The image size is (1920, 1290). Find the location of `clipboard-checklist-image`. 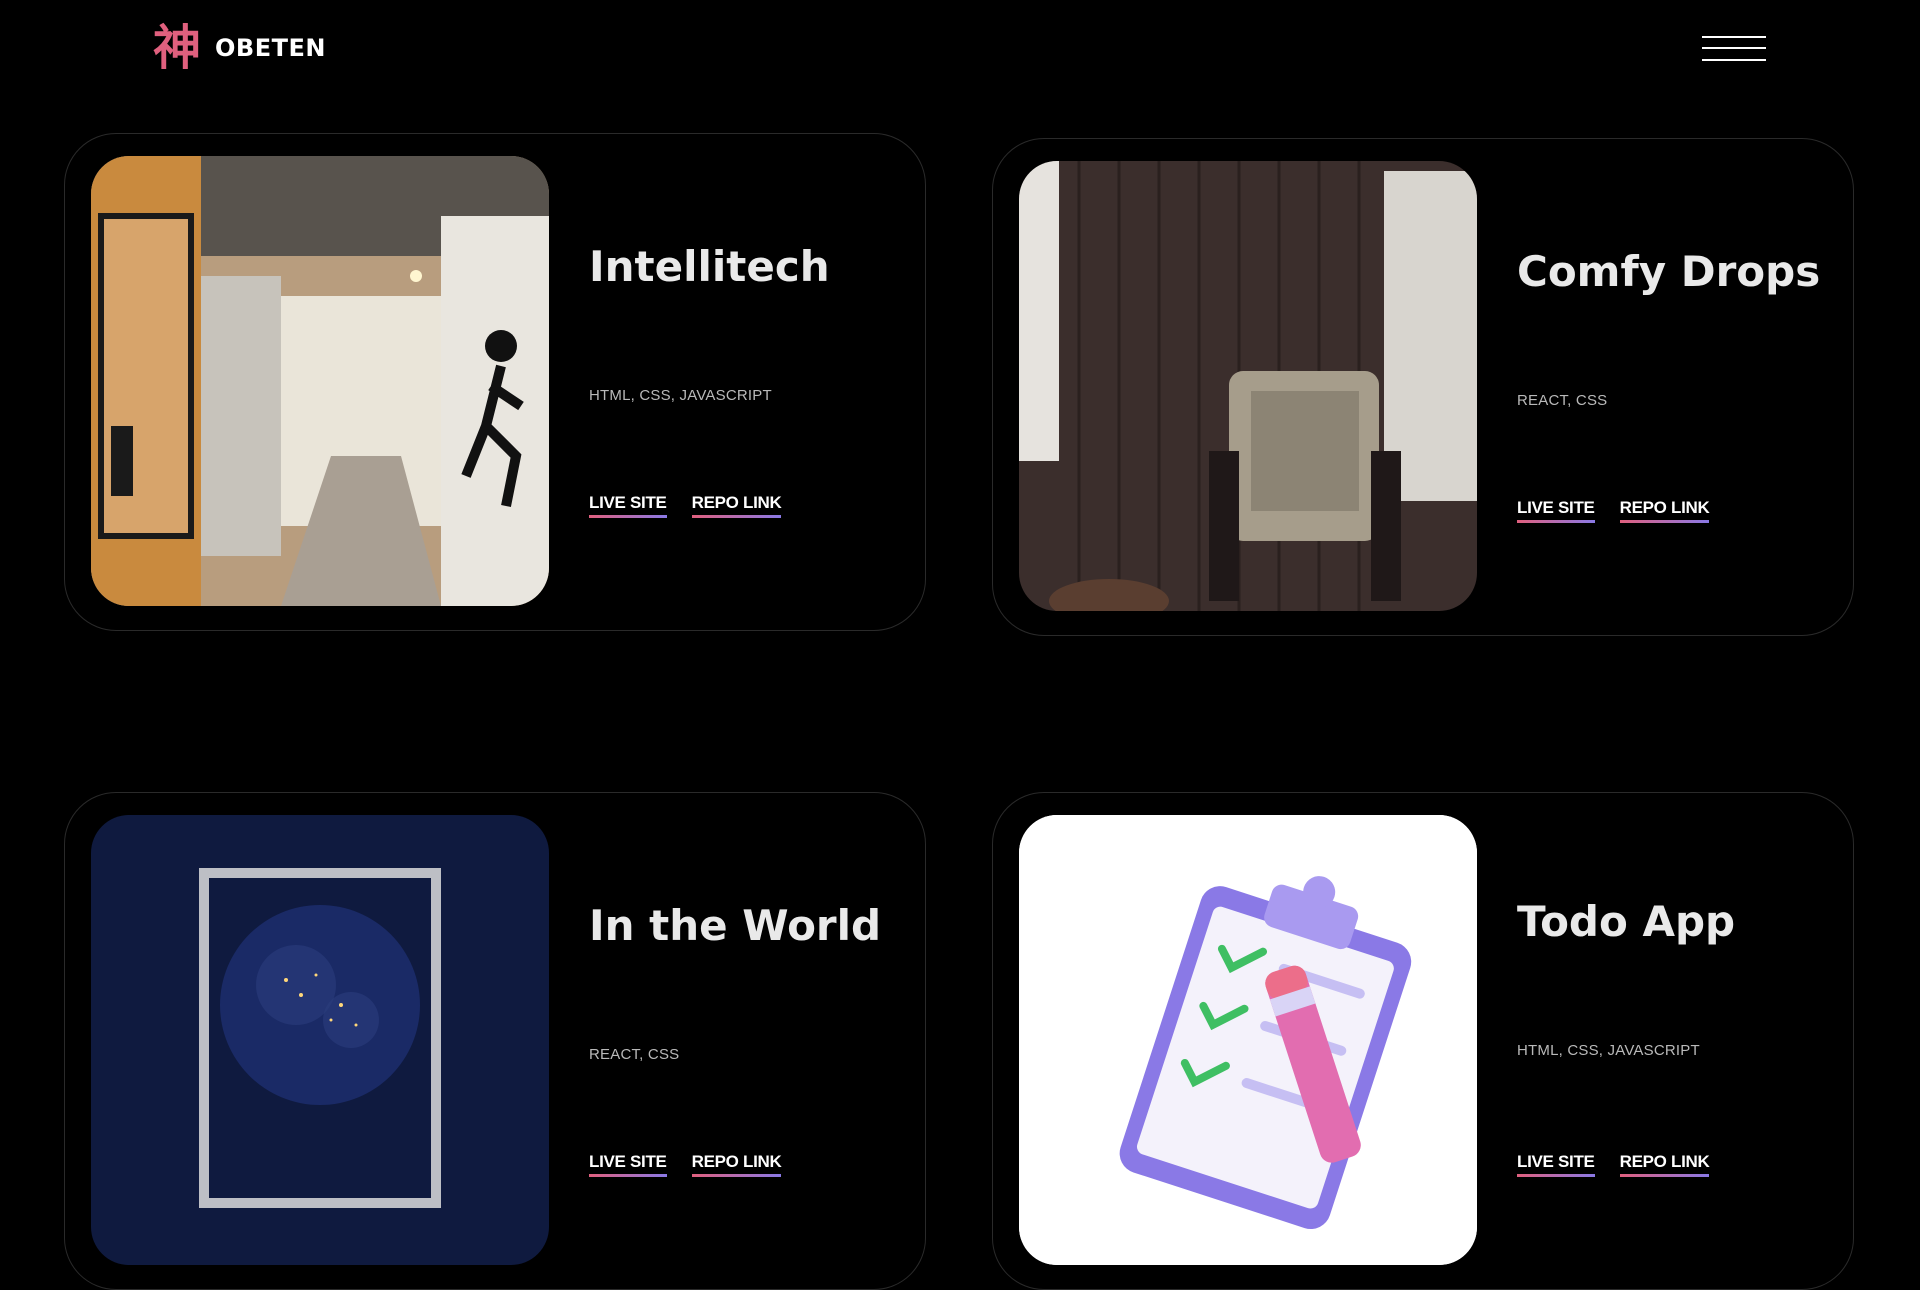

clipboard-checklist-image is located at coordinates (1248, 1040).